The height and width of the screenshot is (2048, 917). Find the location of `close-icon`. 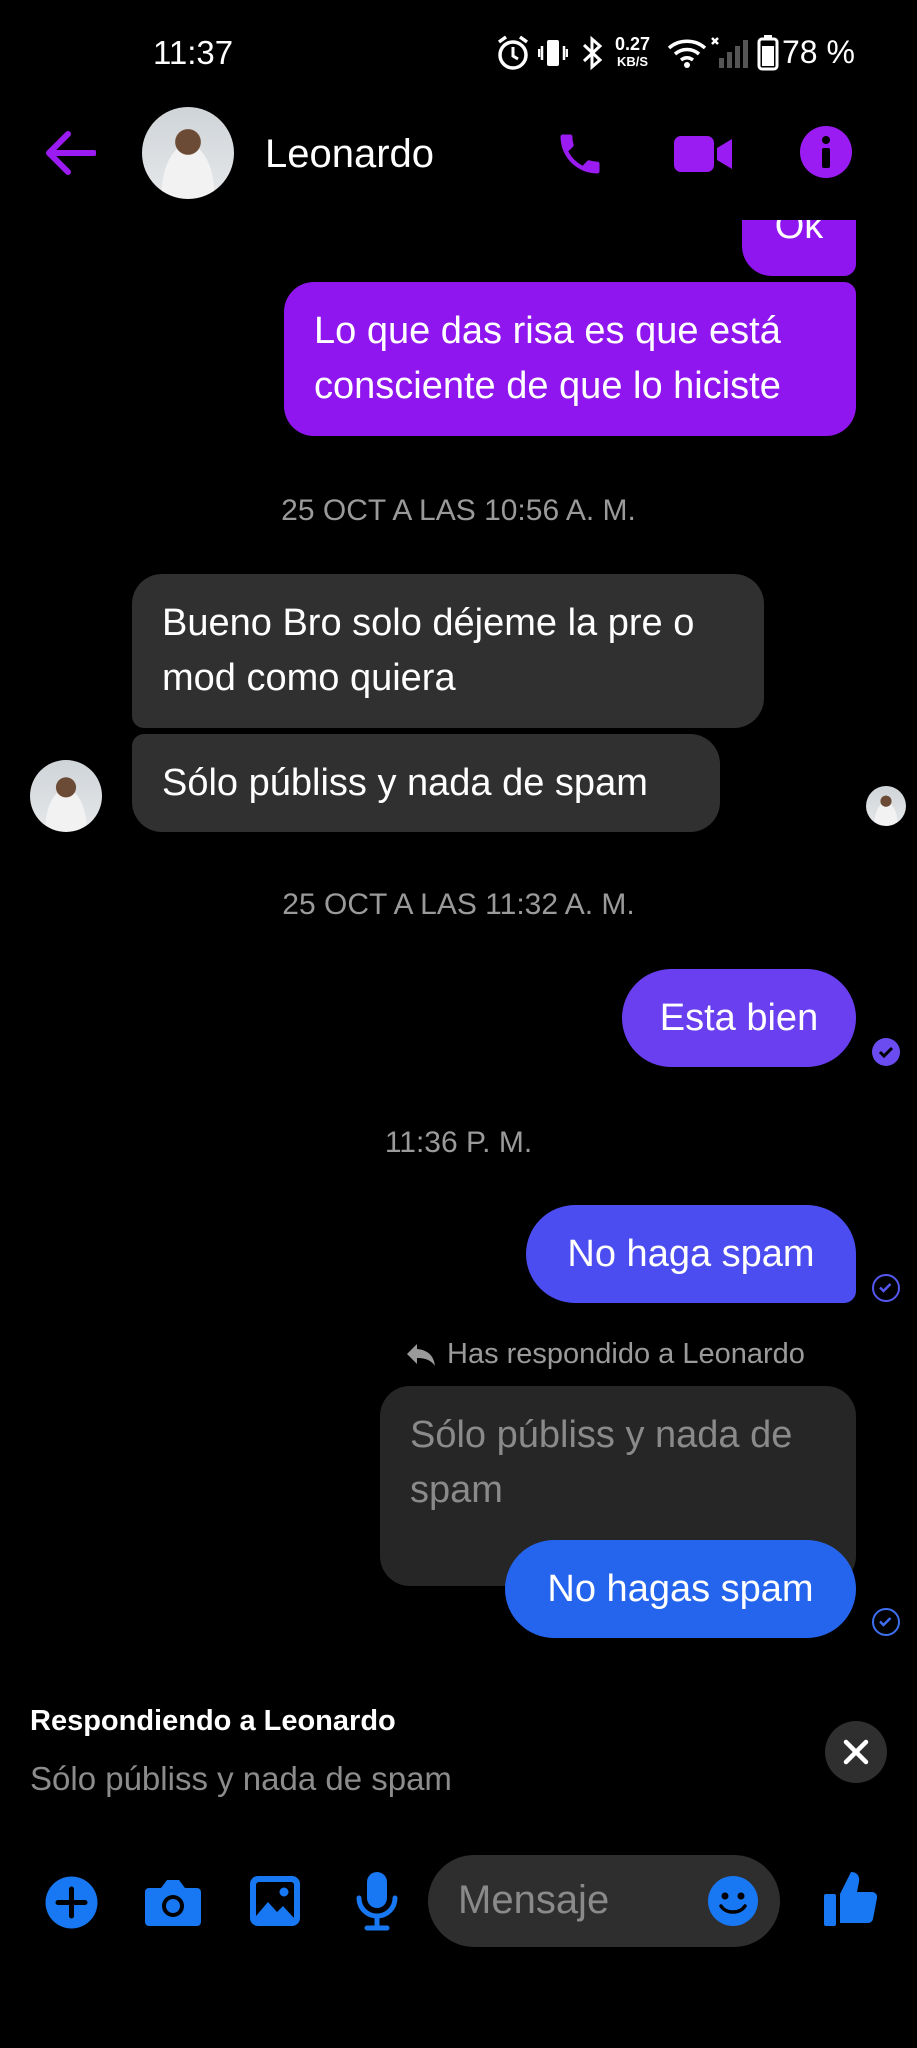

close-icon is located at coordinates (856, 1752).